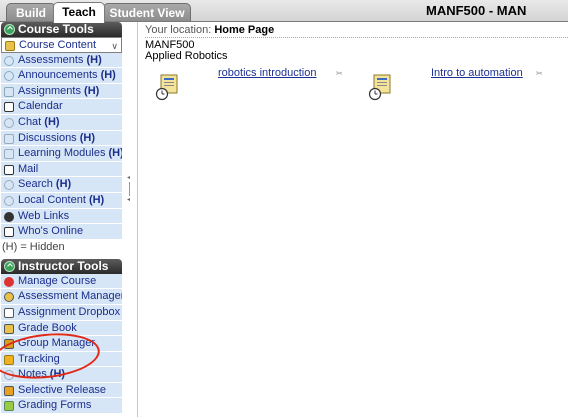 This screenshot has width=568, height=417. What do you see at coordinates (476, 10) in the screenshot?
I see `course-title: MANF500 - MAN` at bounding box center [476, 10].